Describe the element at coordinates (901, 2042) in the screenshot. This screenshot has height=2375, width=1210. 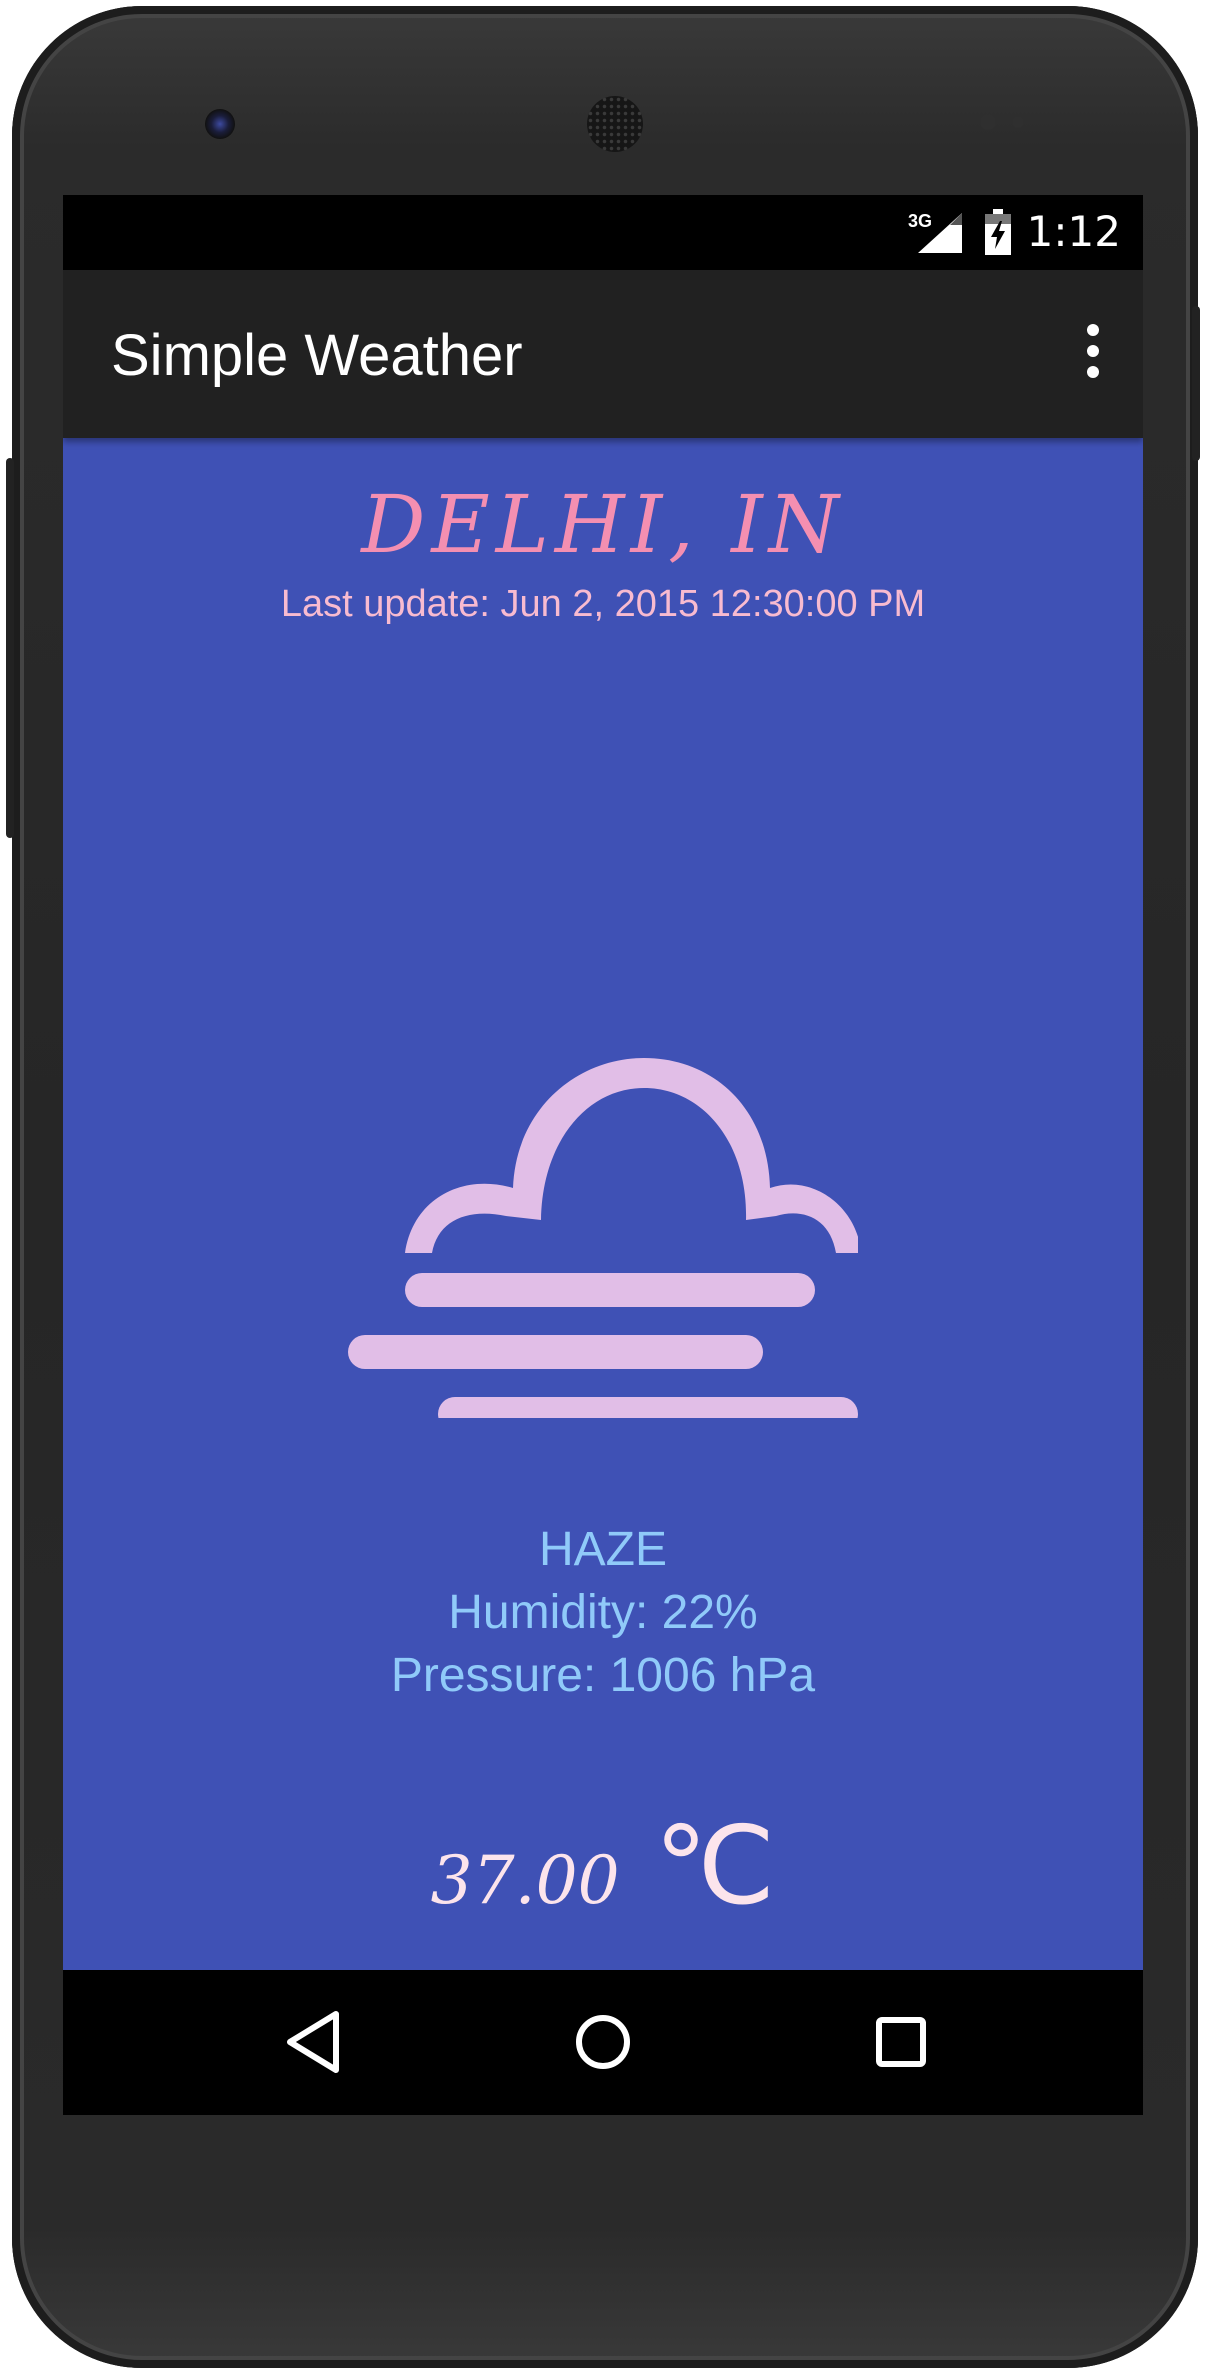
I see `recents-icon` at that location.